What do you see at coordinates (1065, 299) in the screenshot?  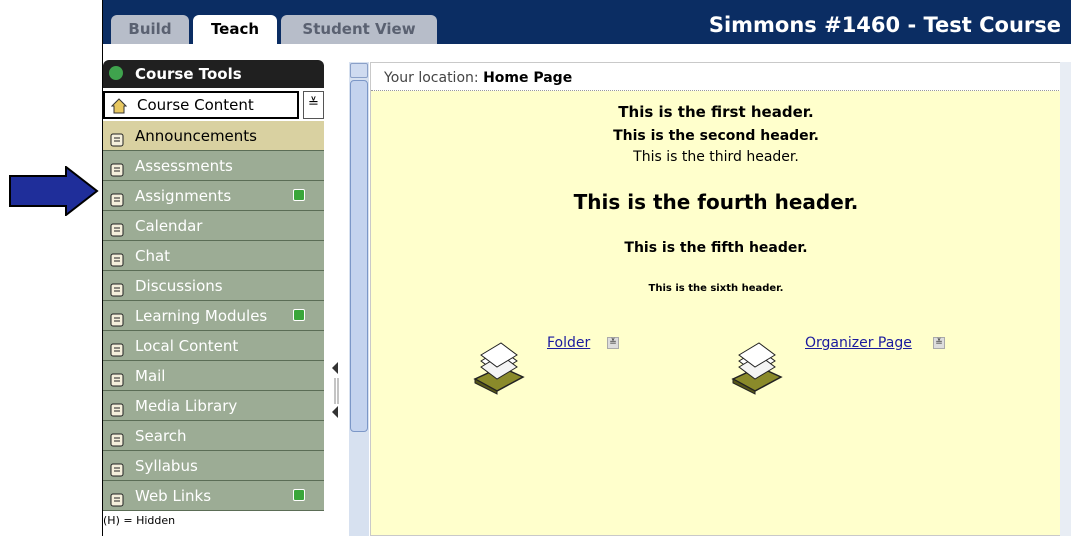 I see `content-scrollbar` at bounding box center [1065, 299].